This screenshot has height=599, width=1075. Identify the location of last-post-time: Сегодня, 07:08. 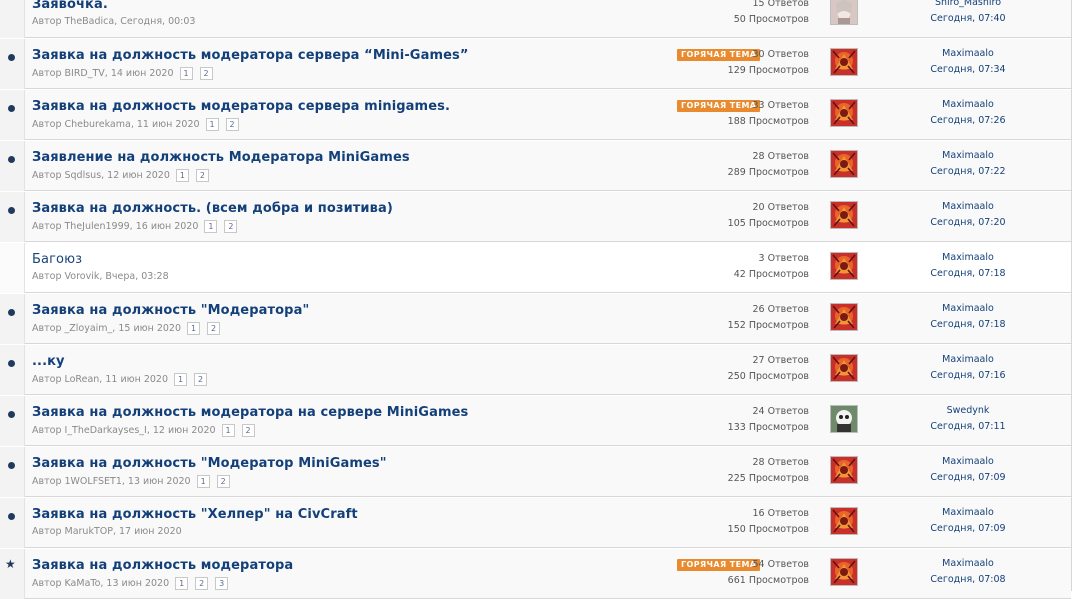
(968, 580).